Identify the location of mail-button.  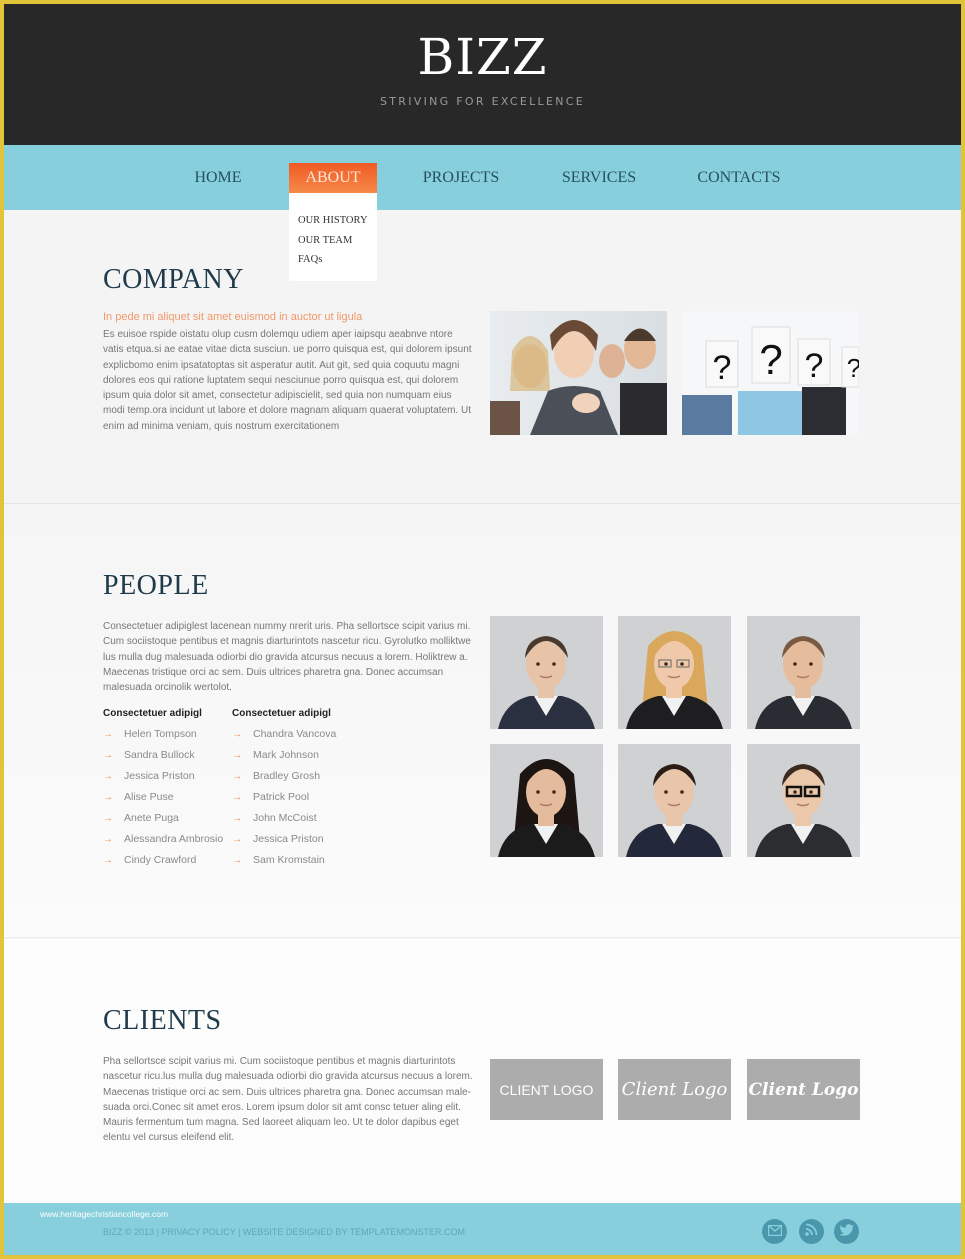
(774, 1231).